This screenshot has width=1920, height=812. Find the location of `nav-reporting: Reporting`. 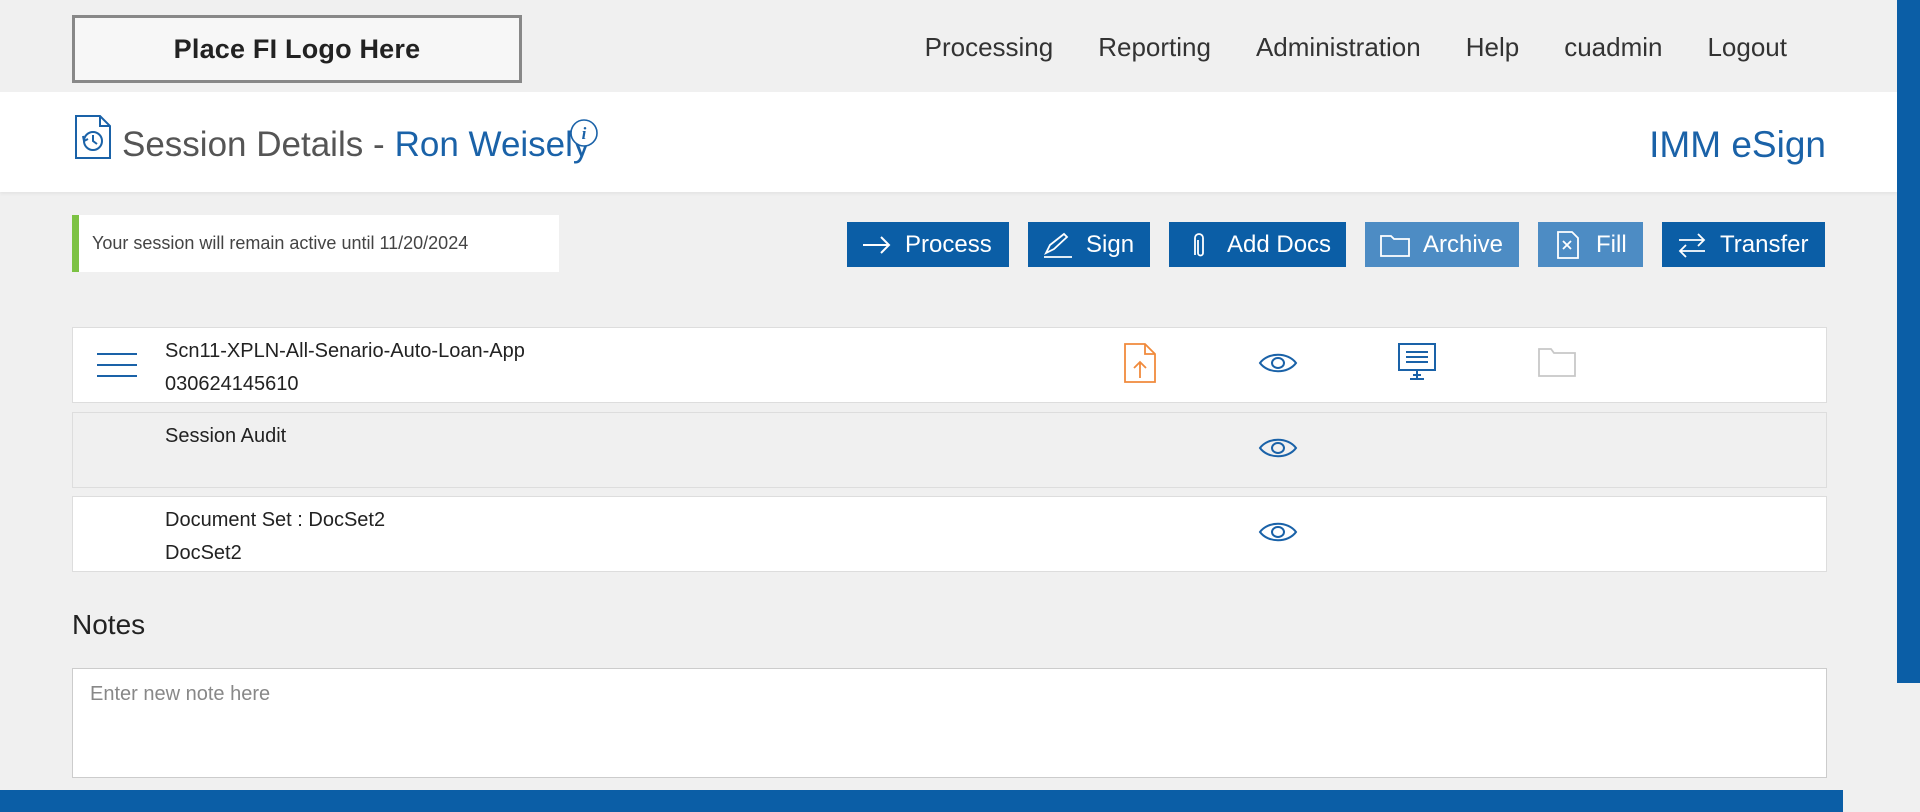

nav-reporting: Reporting is located at coordinates (1154, 47).